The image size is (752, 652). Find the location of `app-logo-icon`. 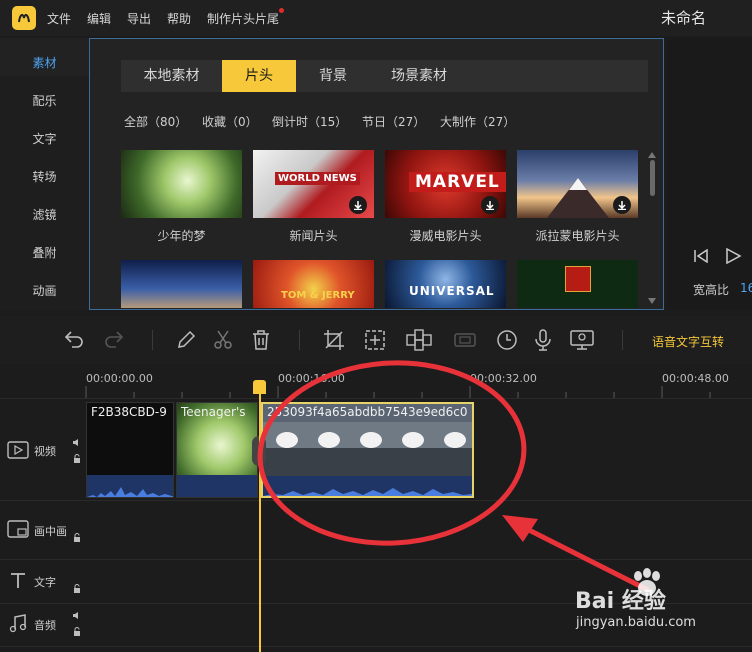

app-logo-icon is located at coordinates (24, 18).